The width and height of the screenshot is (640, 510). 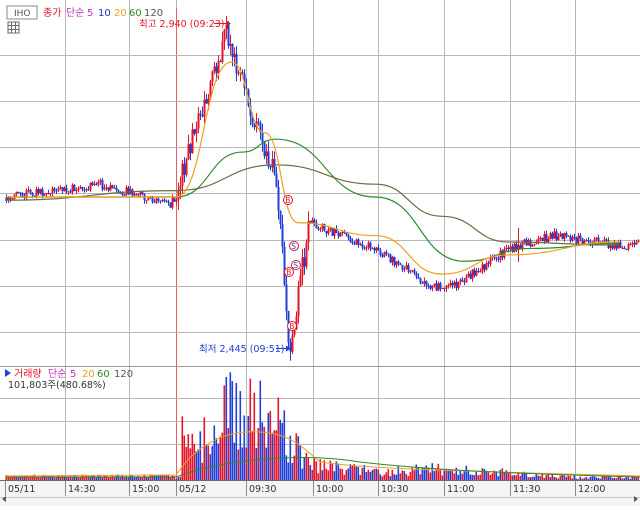 I want to click on volume-collapse-icon, so click(x=8, y=373).